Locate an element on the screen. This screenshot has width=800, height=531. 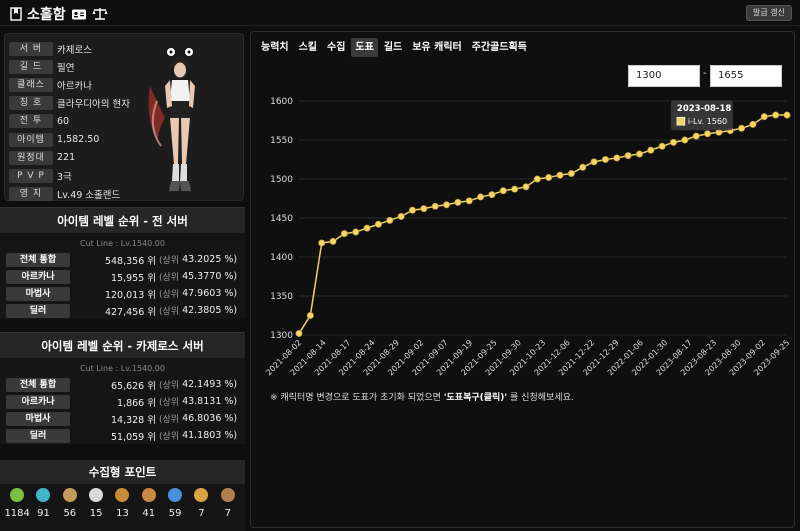
collect-points: 1184 91 56 15 13 41 59 7 7 is located at coordinates (122, 507).